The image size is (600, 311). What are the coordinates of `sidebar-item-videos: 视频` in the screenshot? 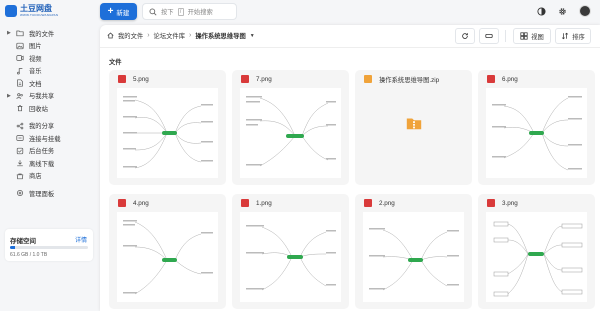 It's located at (48, 58).